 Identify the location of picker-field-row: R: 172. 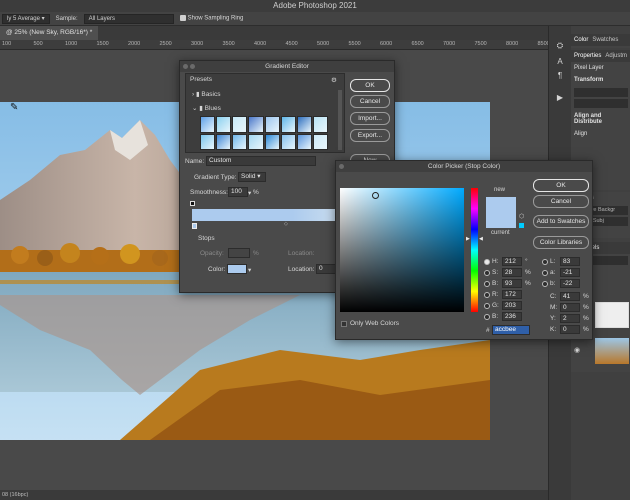
(510, 295).